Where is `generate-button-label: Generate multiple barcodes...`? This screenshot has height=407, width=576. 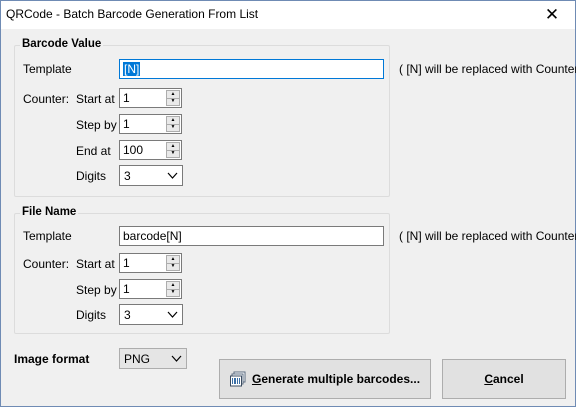 generate-button-label: Generate multiple barcodes... is located at coordinates (336, 379).